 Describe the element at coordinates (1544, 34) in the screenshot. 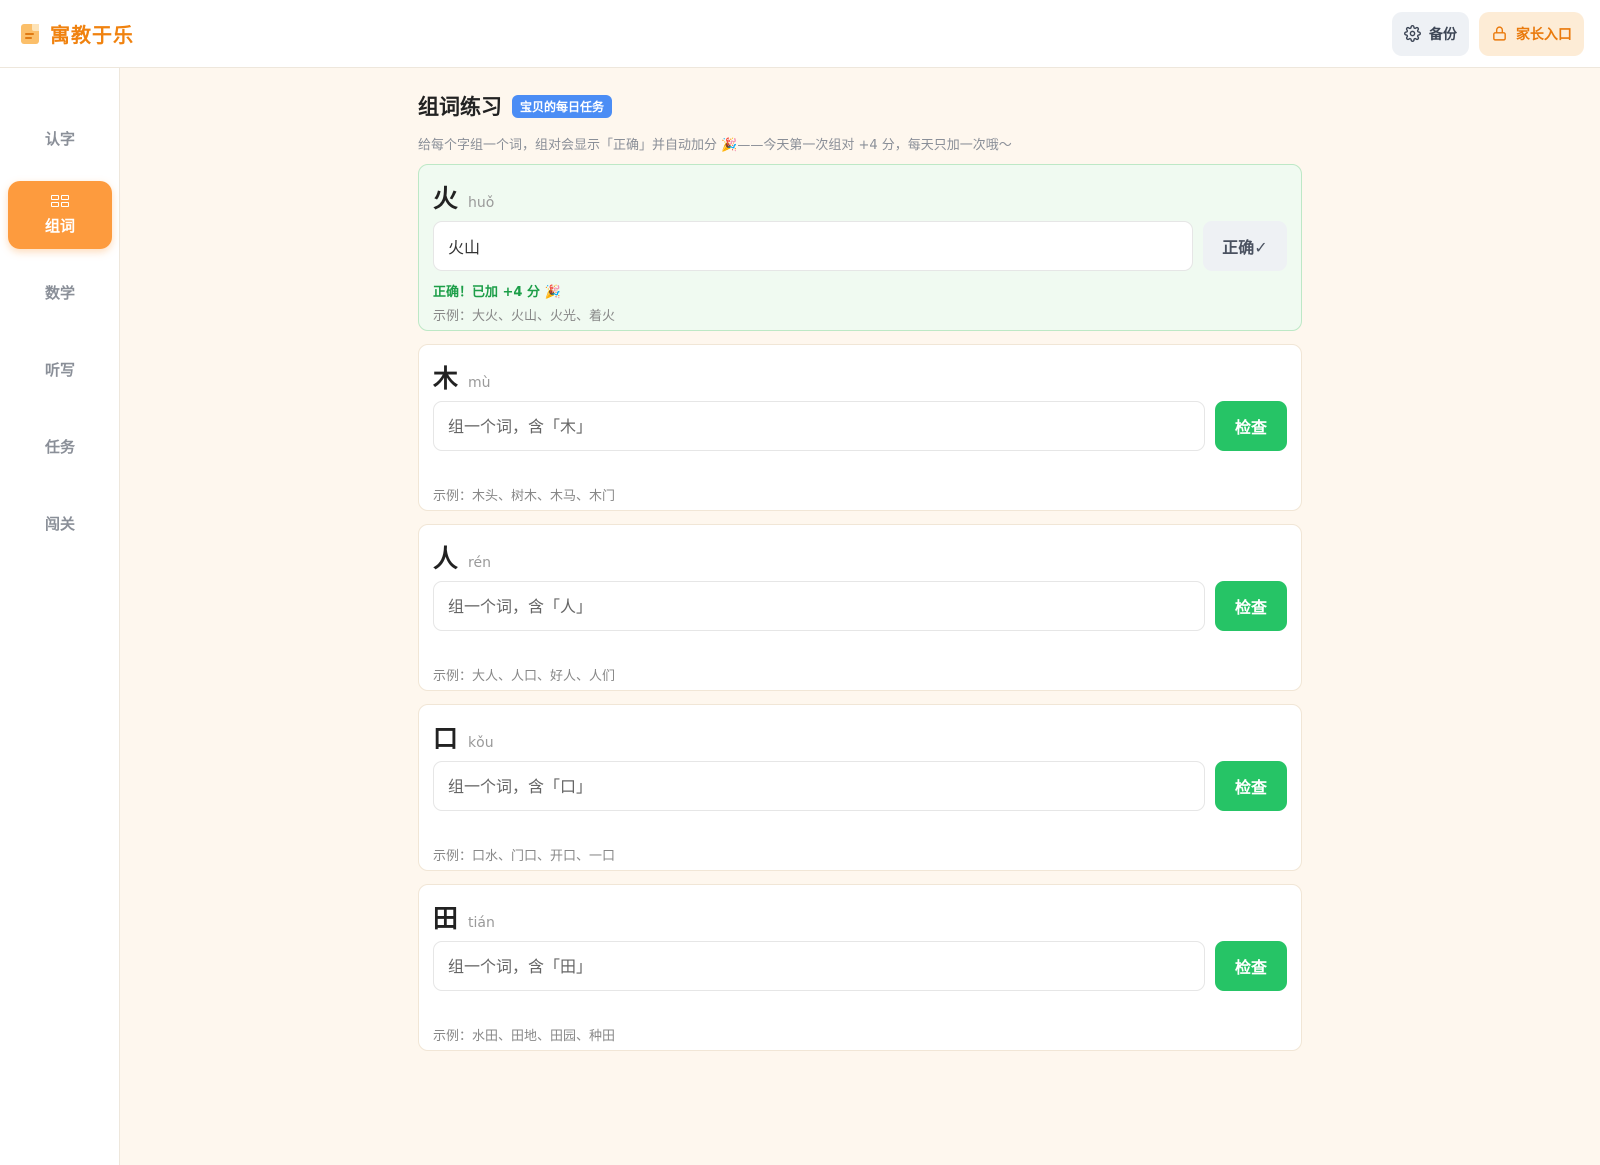

I see `parent-entry-label: 家长入口` at that location.